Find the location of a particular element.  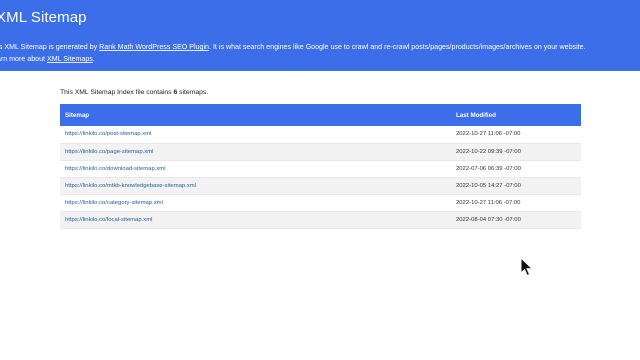

column-header-sitemap: Sitemap is located at coordinates (77, 115).